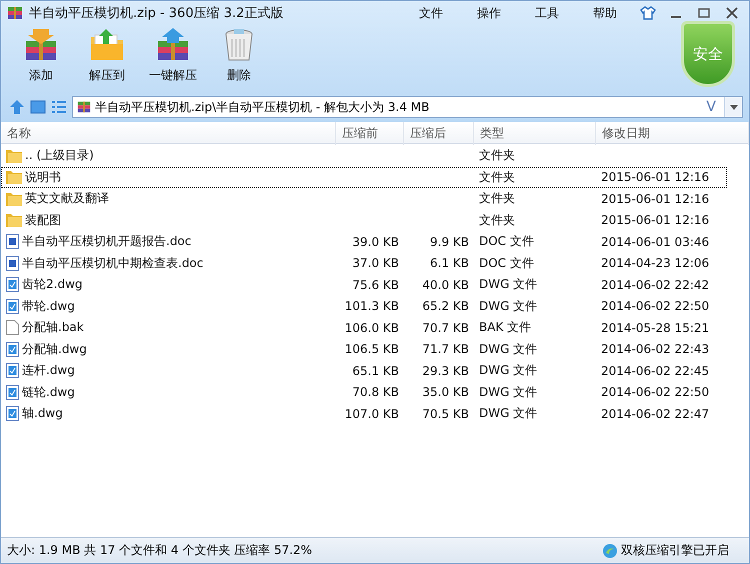 The height and width of the screenshot is (564, 750). Describe the element at coordinates (48, 371) in the screenshot. I see `file-name: 连杆.dwg` at that location.